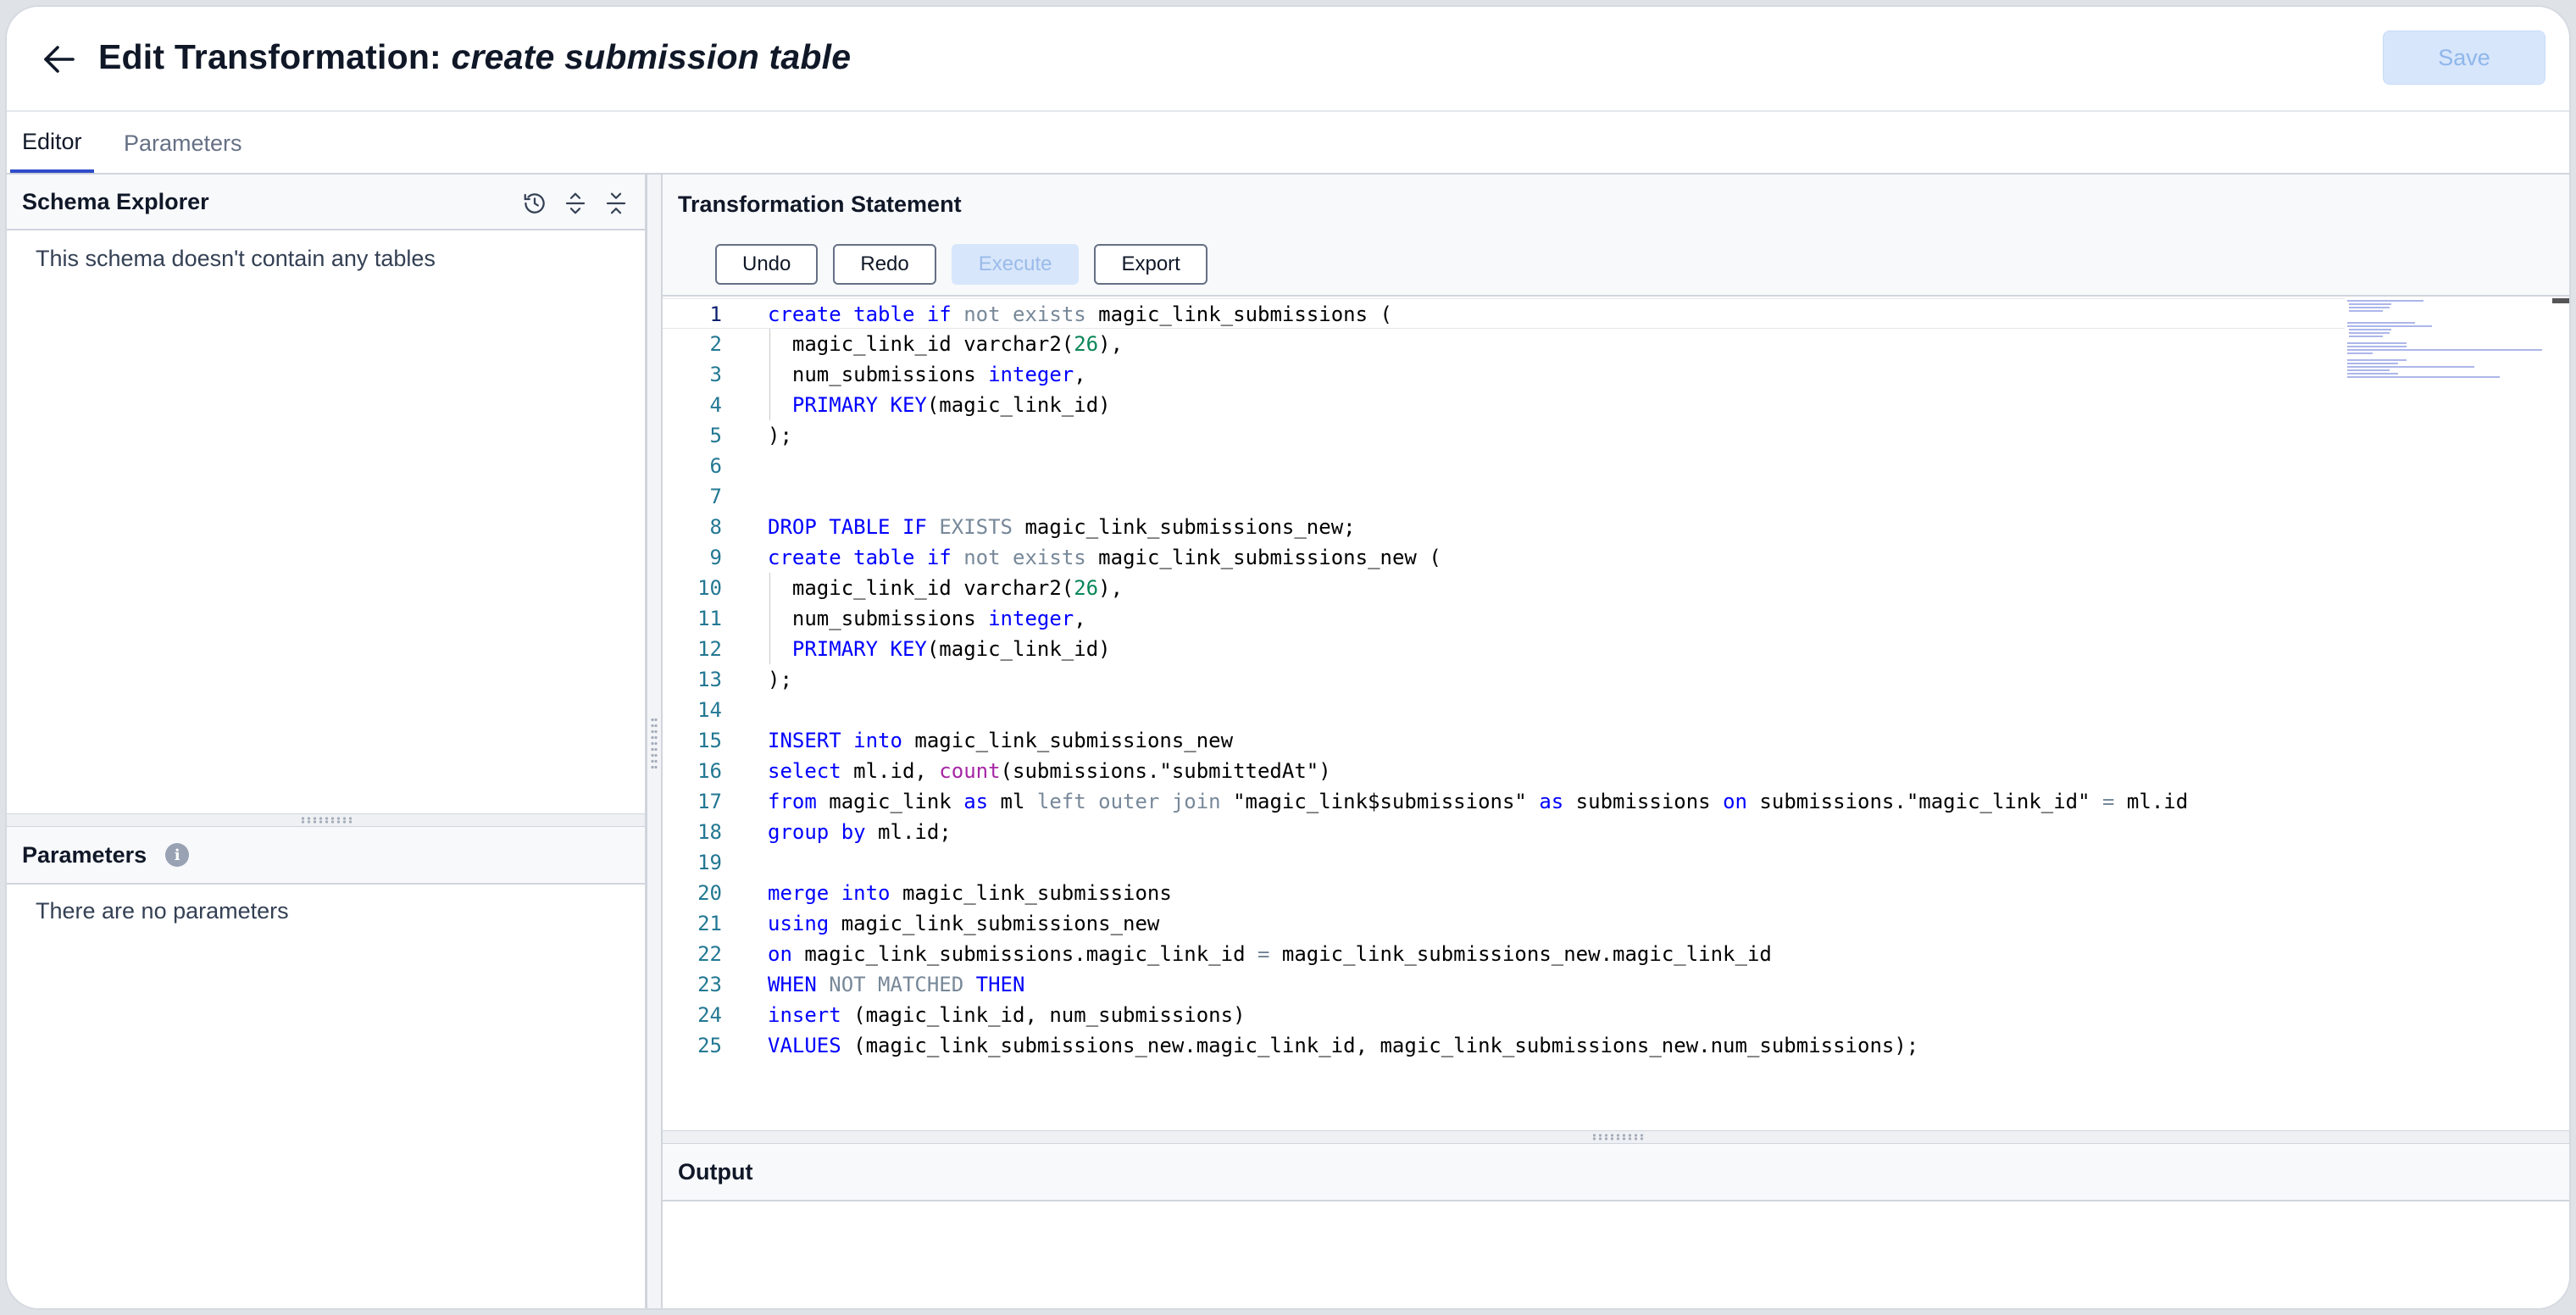 This screenshot has width=2576, height=1315. I want to click on statement-title: Transformation Statement, so click(820, 204).